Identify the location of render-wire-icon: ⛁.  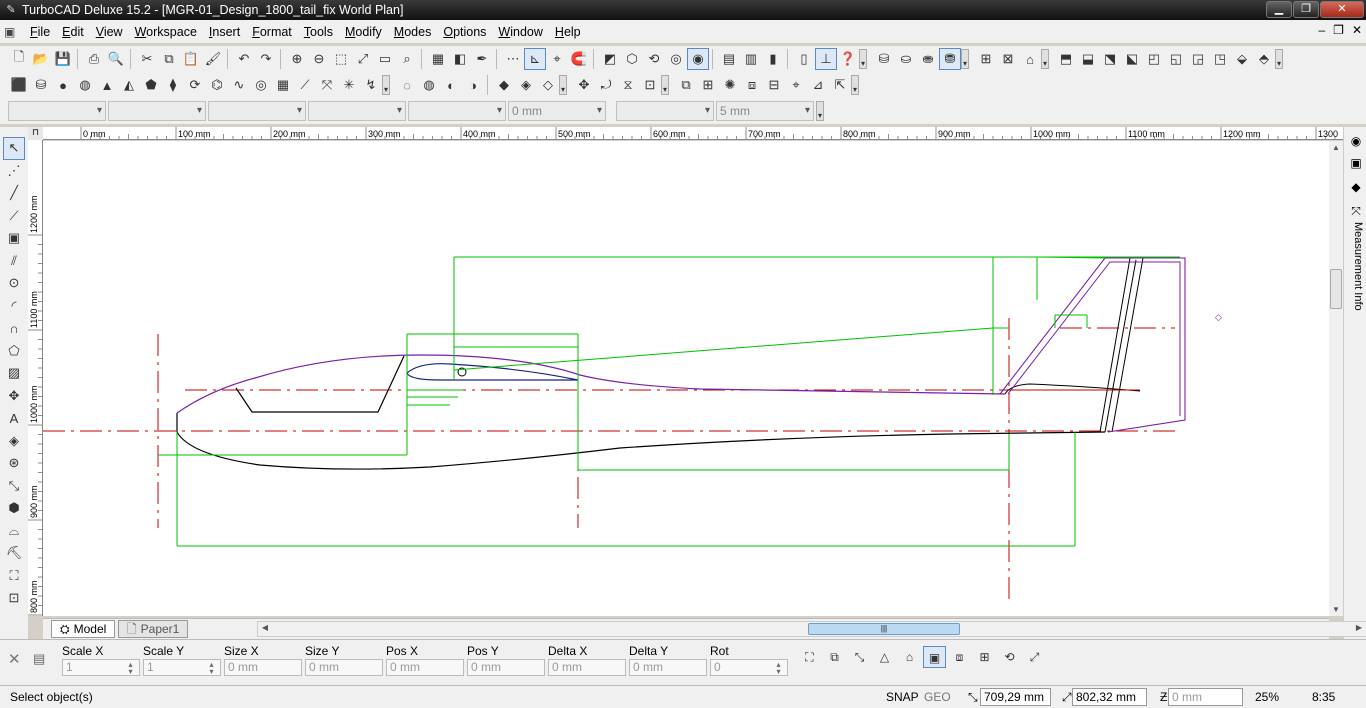
(884, 59).